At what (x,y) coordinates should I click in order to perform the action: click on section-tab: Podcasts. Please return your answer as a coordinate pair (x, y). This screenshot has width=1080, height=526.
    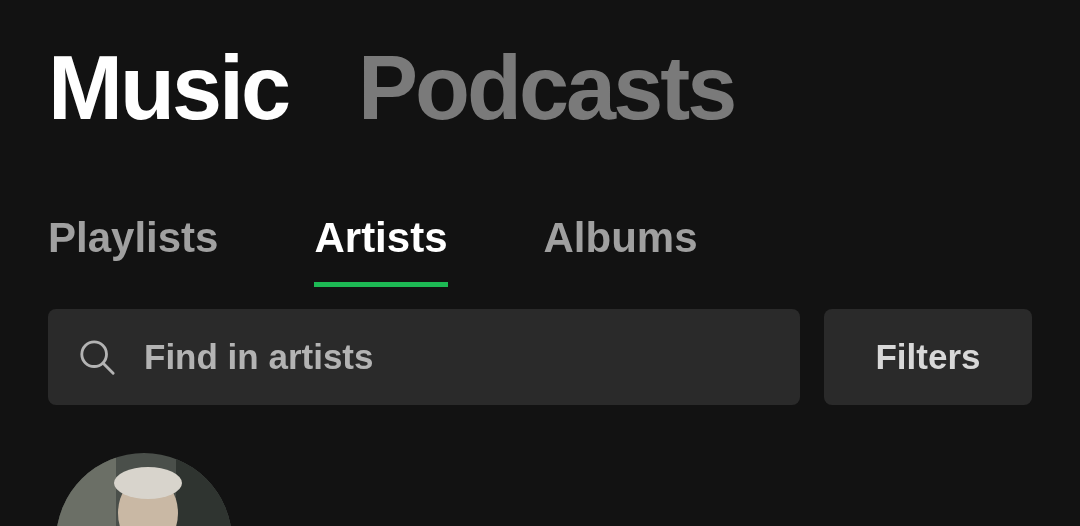
    Looking at the image, I should click on (546, 88).